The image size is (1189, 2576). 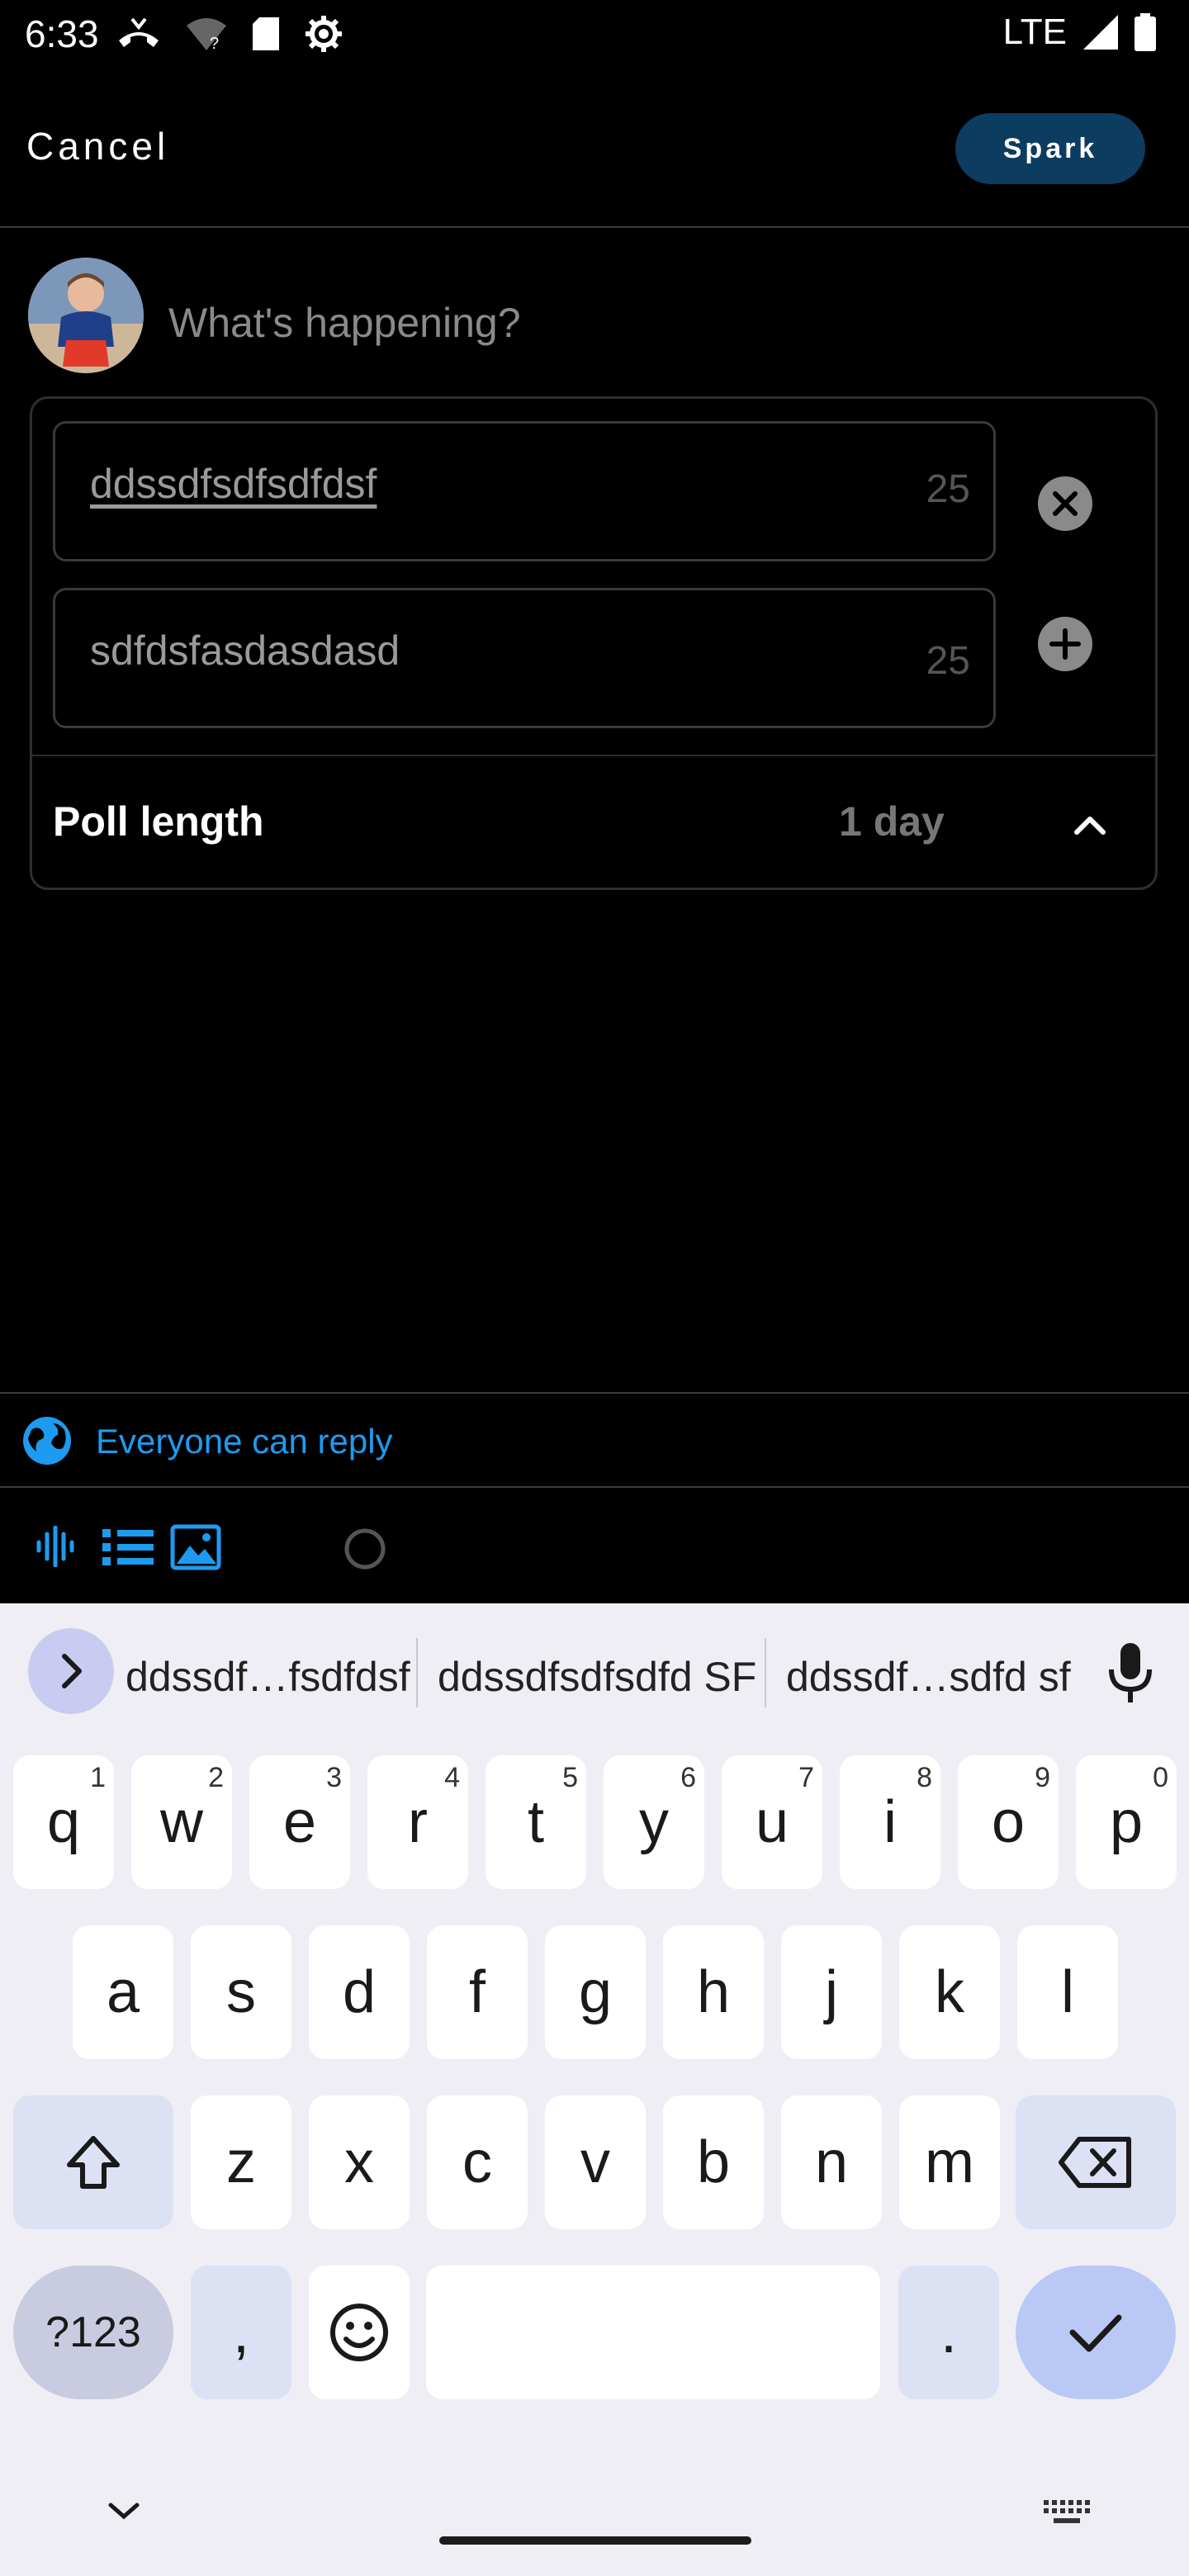 I want to click on hide-keyboard-chevron-icon, so click(x=124, y=2510).